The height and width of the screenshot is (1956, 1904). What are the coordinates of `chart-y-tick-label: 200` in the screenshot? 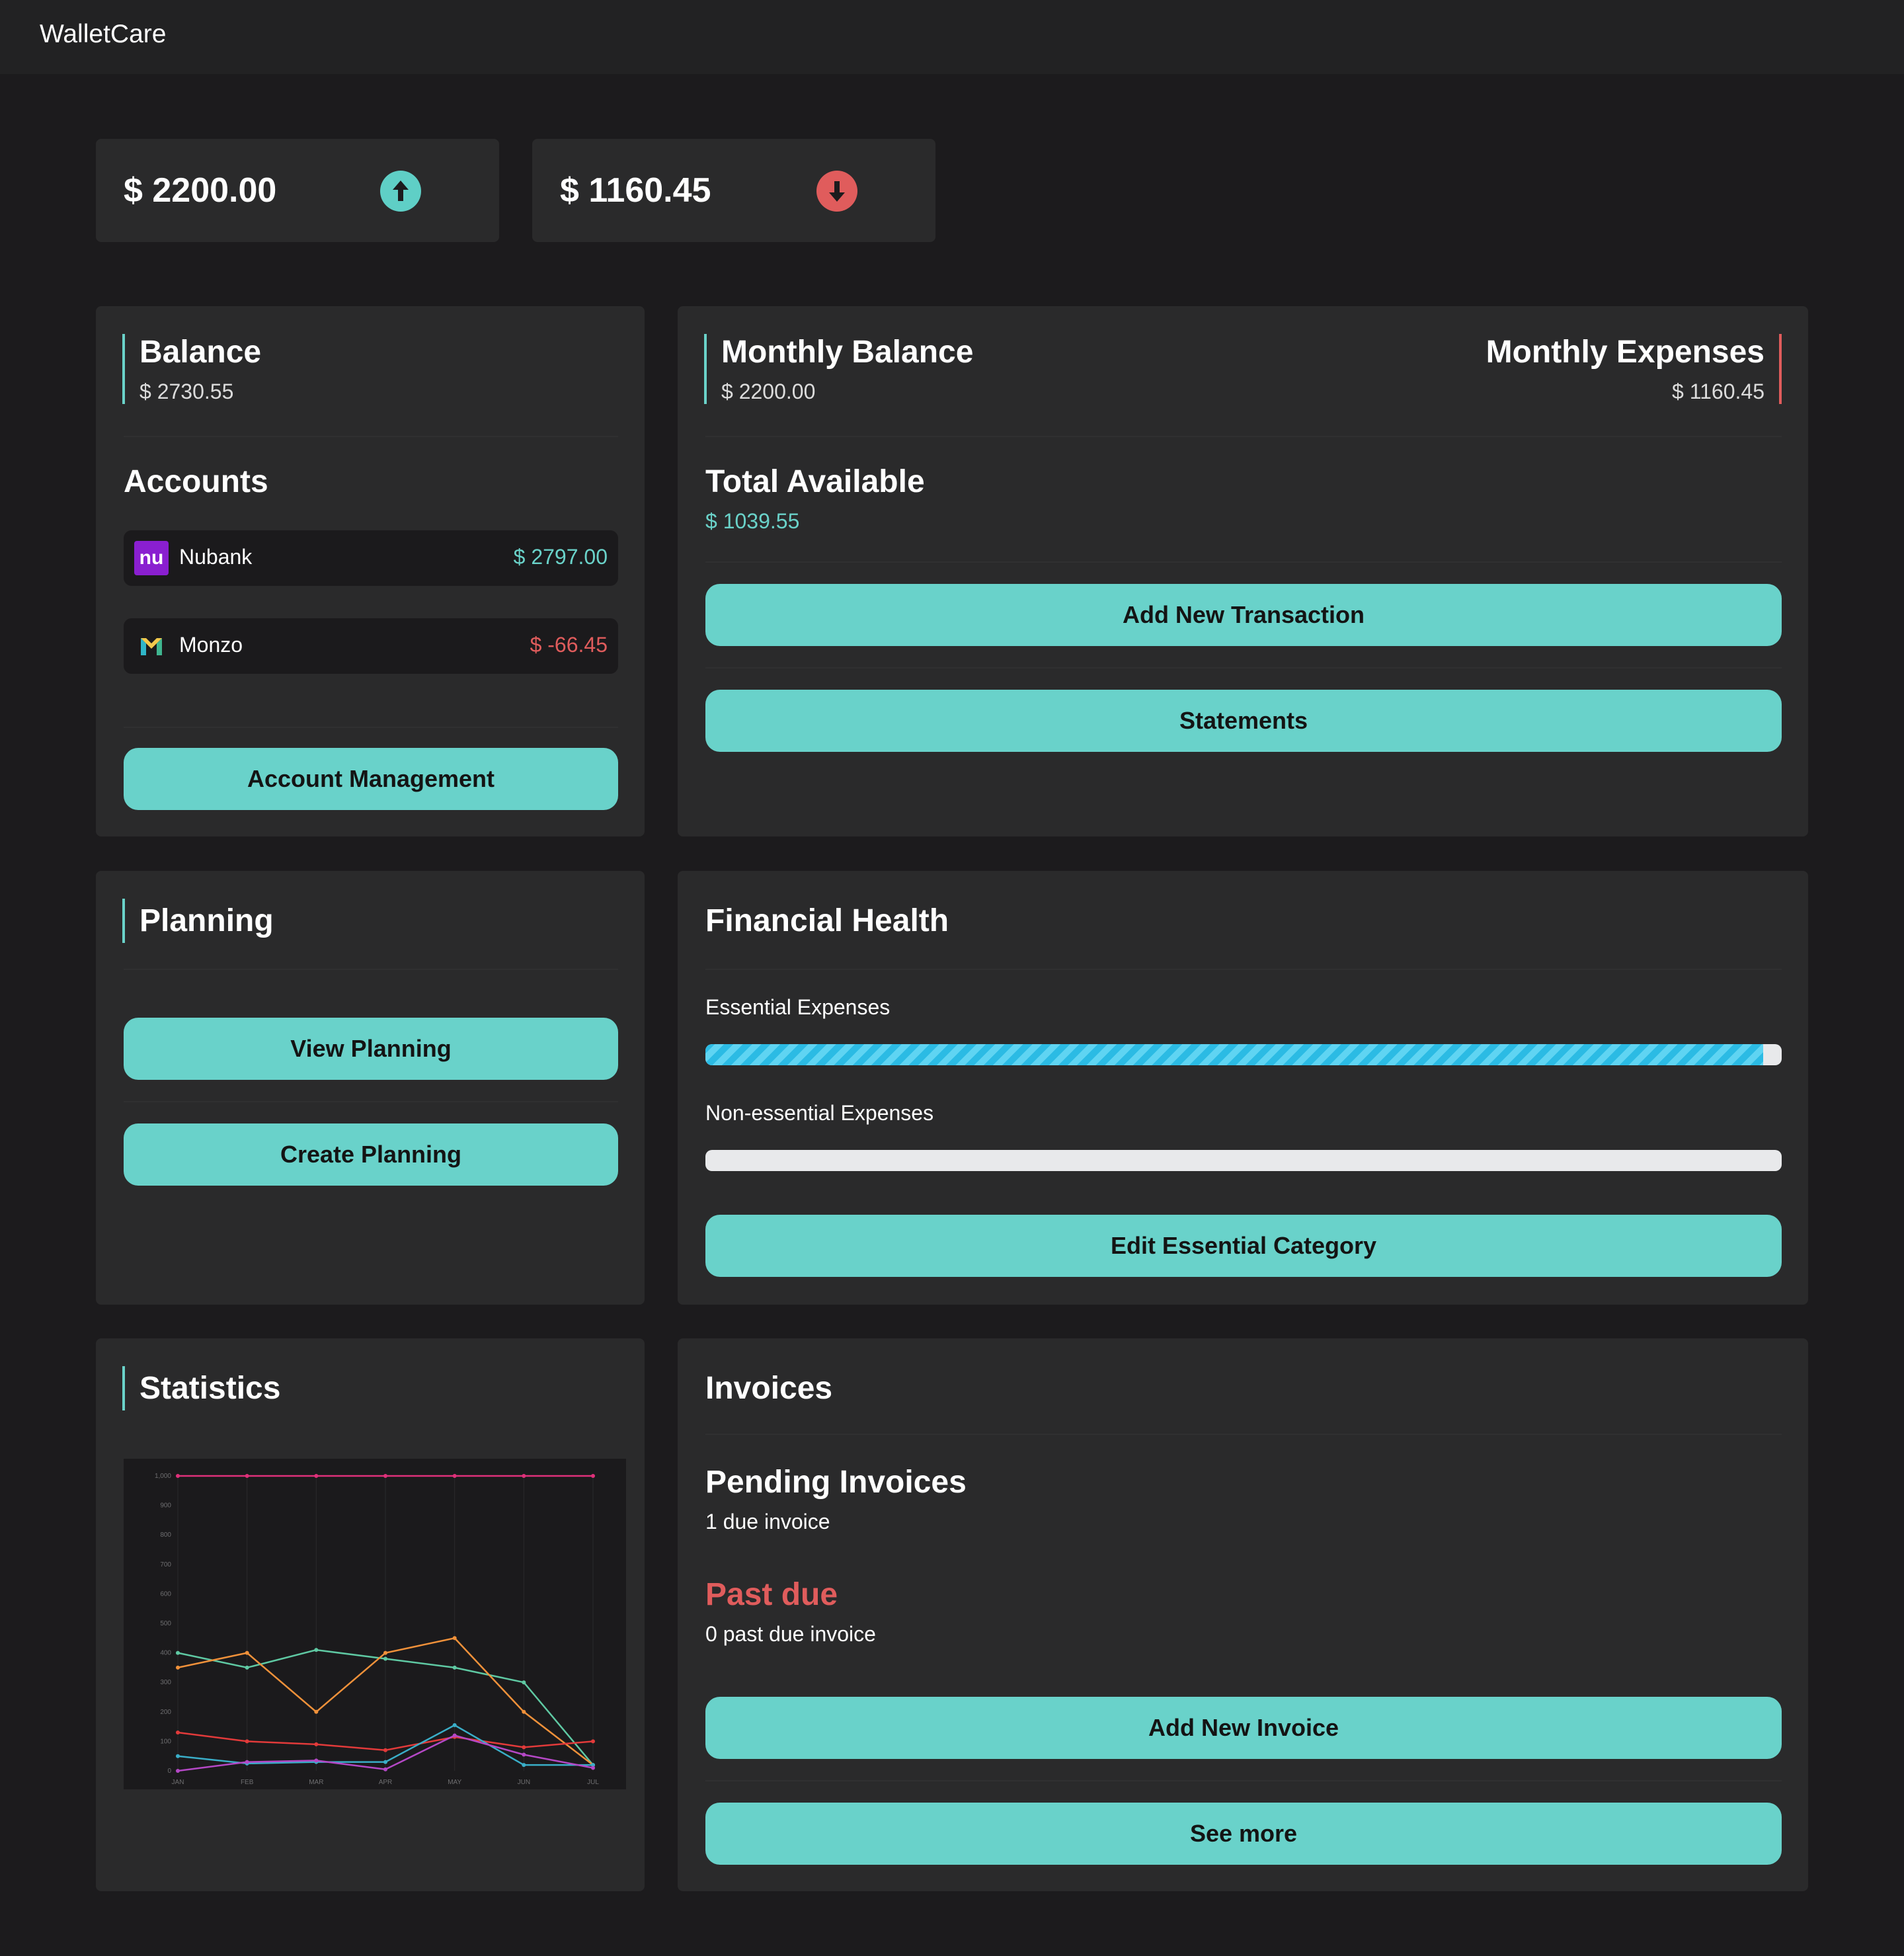 It's located at (165, 1712).